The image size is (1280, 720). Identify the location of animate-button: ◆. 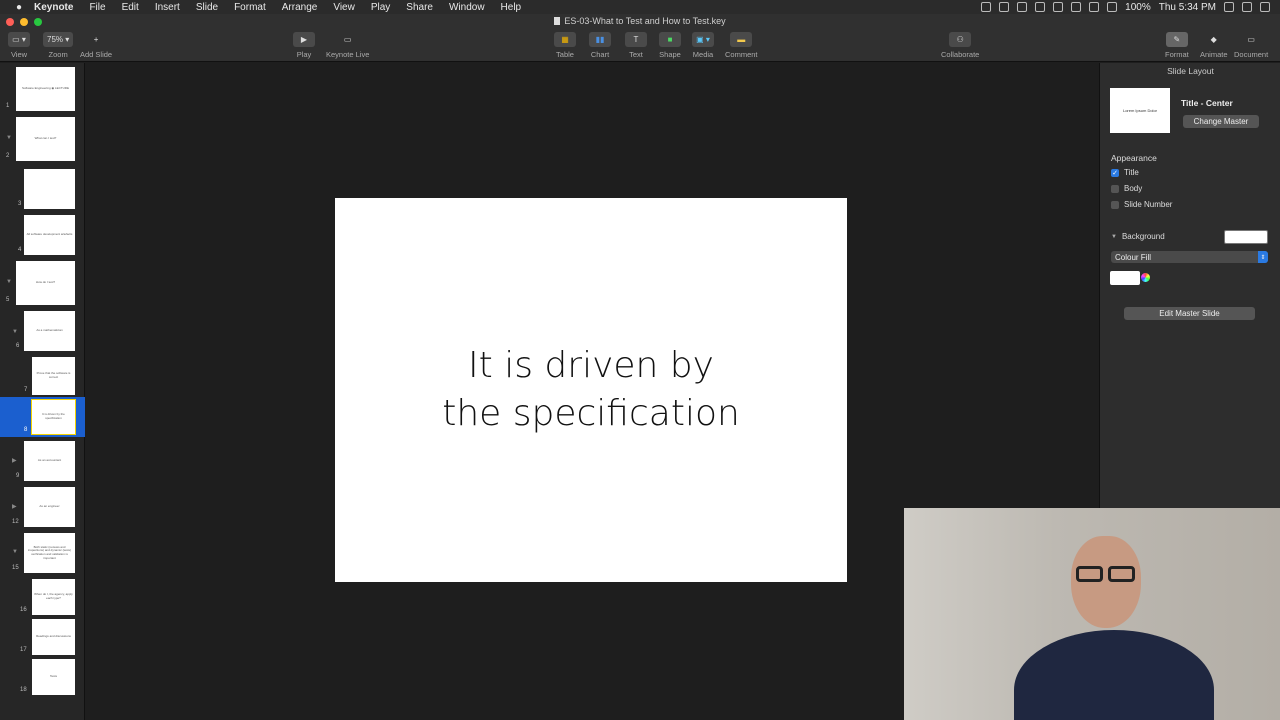
(1214, 39).